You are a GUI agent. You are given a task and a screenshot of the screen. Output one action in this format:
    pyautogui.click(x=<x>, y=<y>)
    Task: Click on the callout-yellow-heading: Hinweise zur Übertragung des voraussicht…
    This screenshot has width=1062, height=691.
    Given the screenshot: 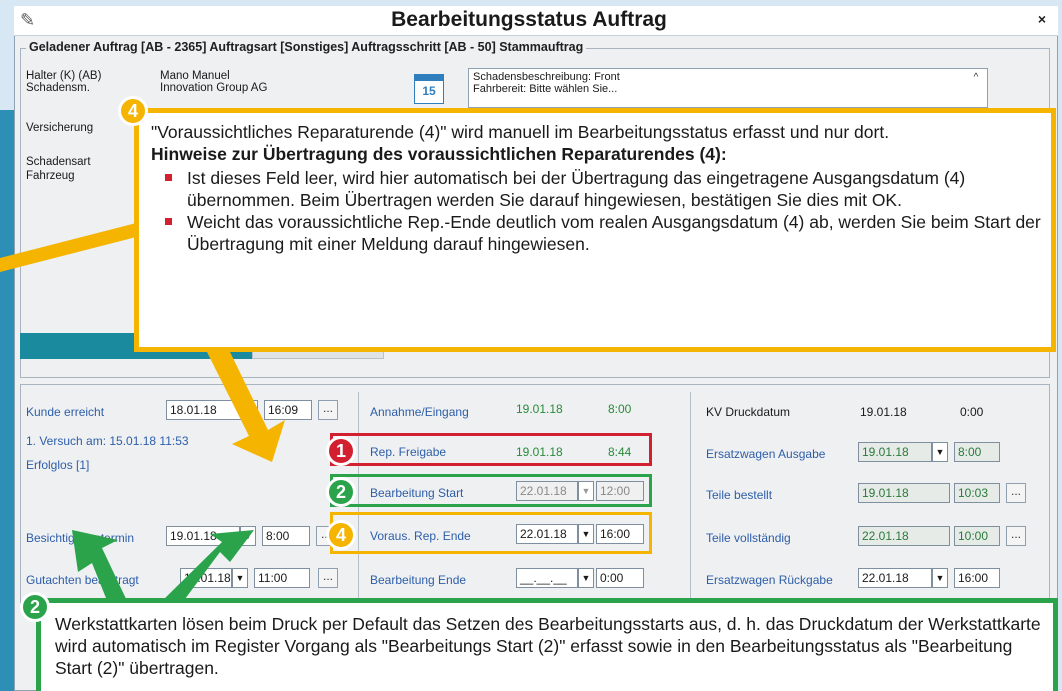 What is the action you would take?
    pyautogui.click(x=439, y=154)
    